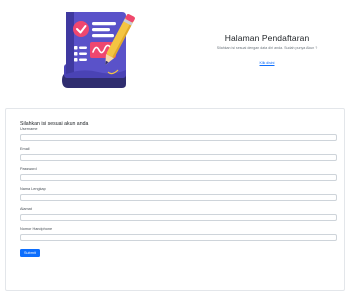 The height and width of the screenshot is (293, 347). Describe the element at coordinates (26, 209) in the screenshot. I see `address-label: Alamat` at that location.